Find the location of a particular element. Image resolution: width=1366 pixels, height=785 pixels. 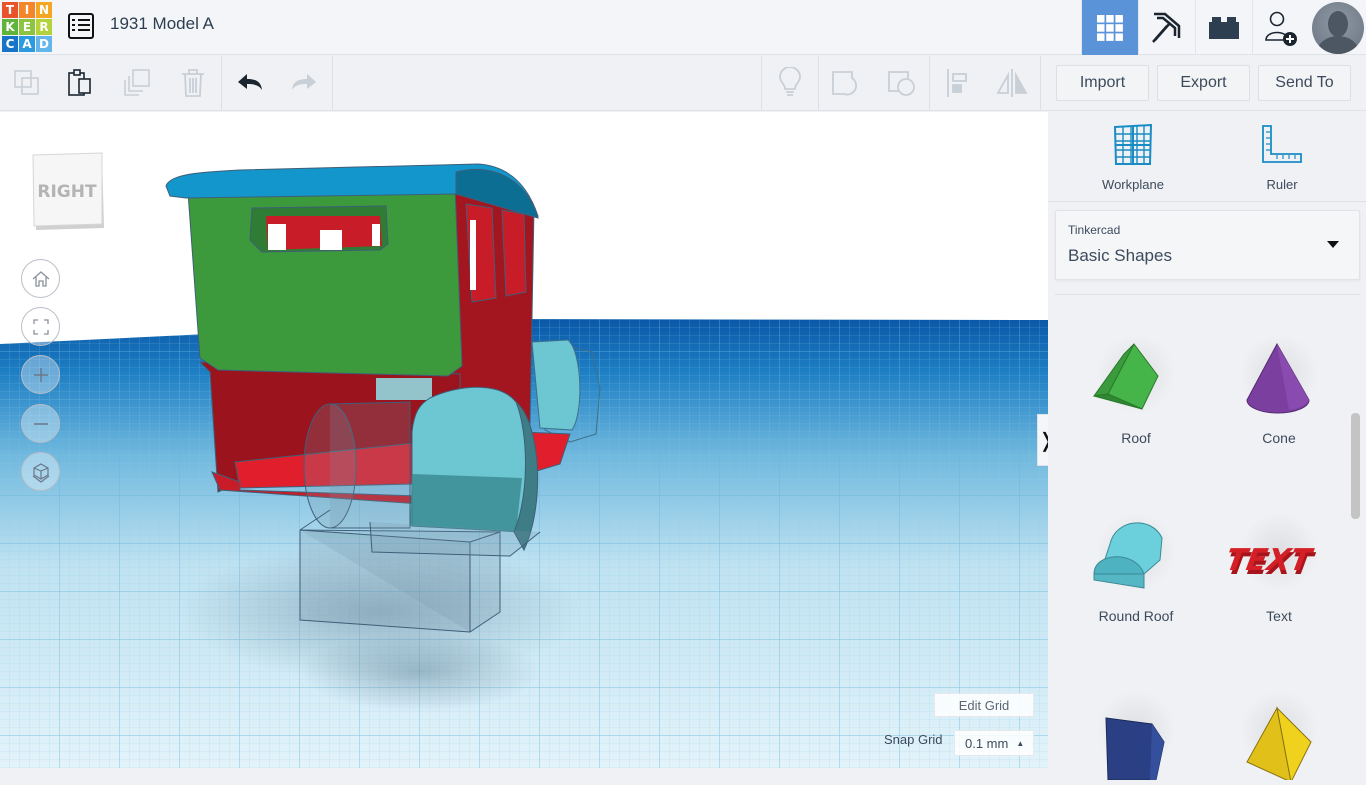

ruler-label: Ruler is located at coordinates (1282, 184).